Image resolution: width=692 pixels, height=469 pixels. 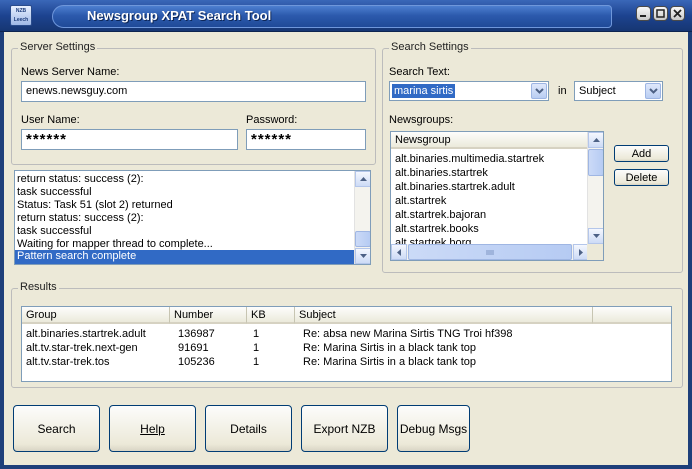 I want to click on search-text-dropdown-button, so click(x=539, y=91).